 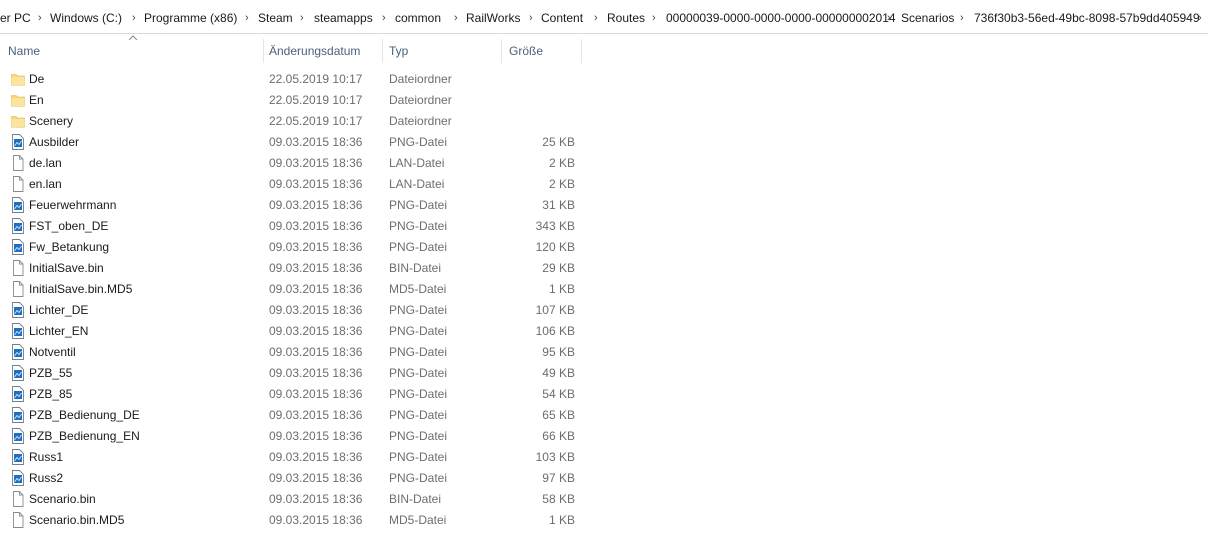 I want to click on file-name: Fw_Betankung, so click(x=69, y=247).